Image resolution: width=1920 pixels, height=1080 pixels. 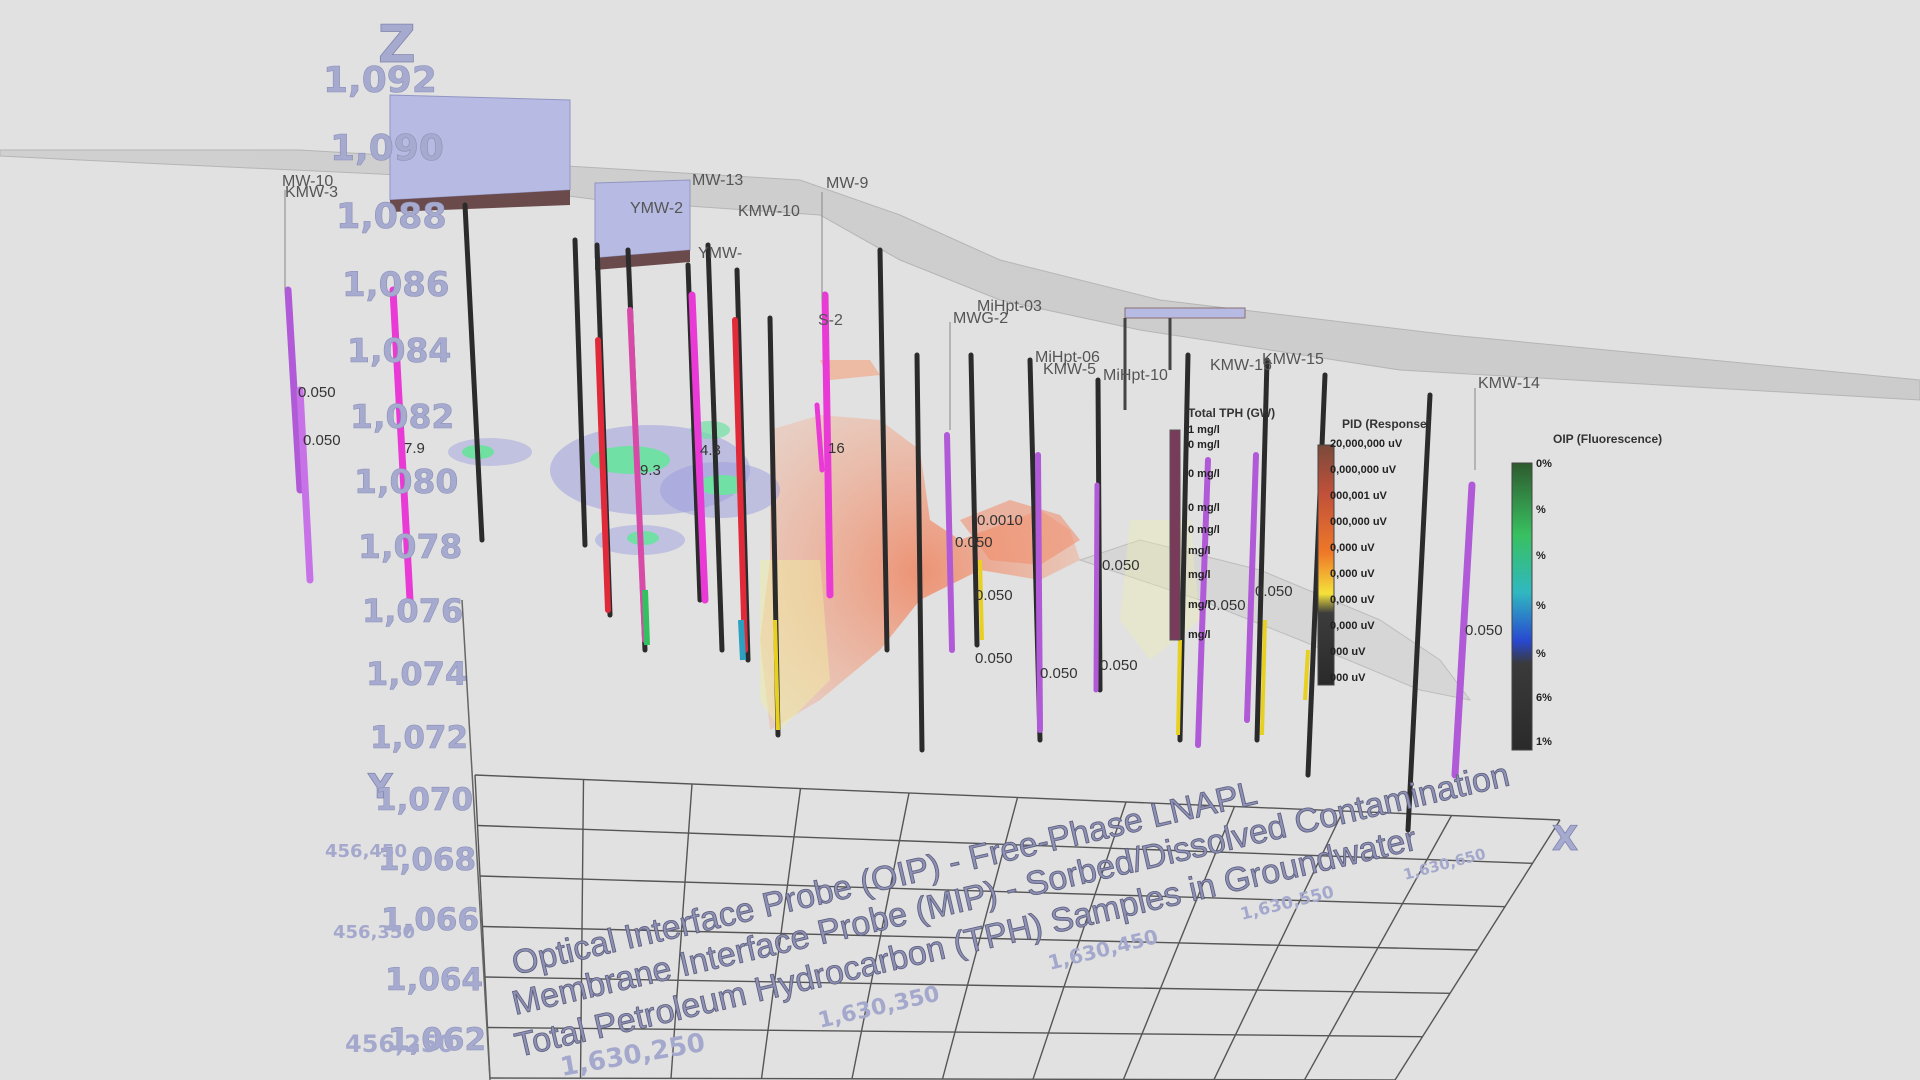 I want to click on pid-legend-item: 000,000 uV, so click(x=1359, y=522).